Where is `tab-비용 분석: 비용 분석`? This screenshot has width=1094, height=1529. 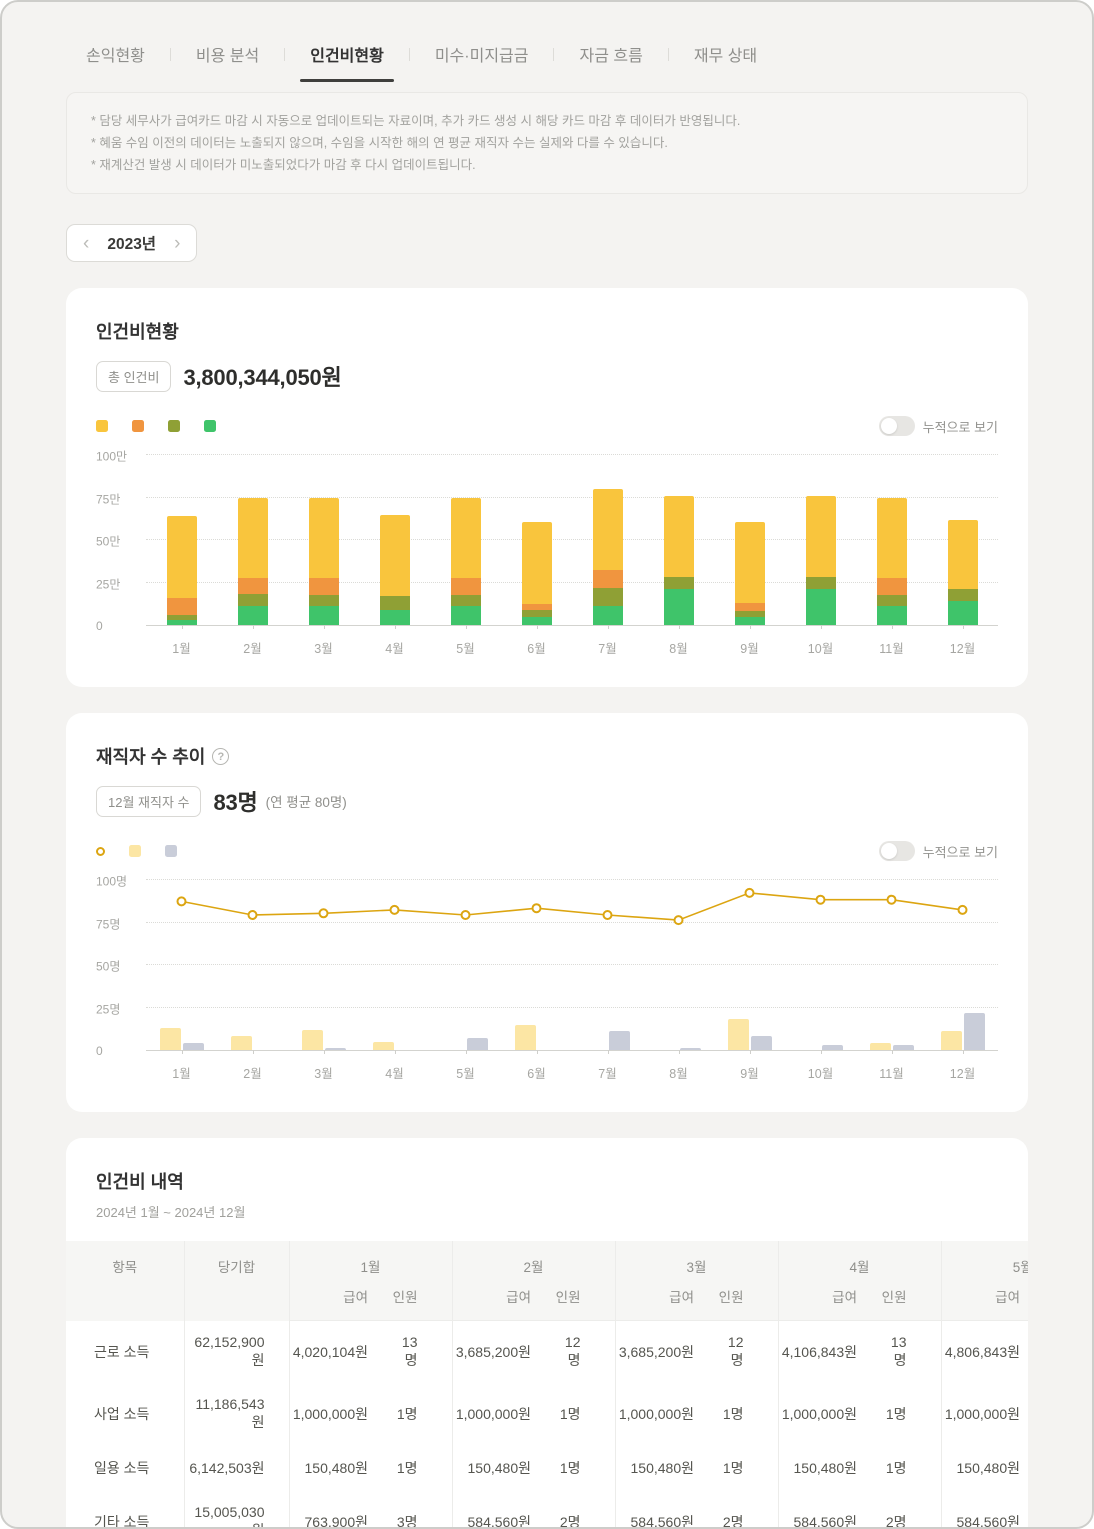
tab-비용 분석: 비용 분석 is located at coordinates (227, 59).